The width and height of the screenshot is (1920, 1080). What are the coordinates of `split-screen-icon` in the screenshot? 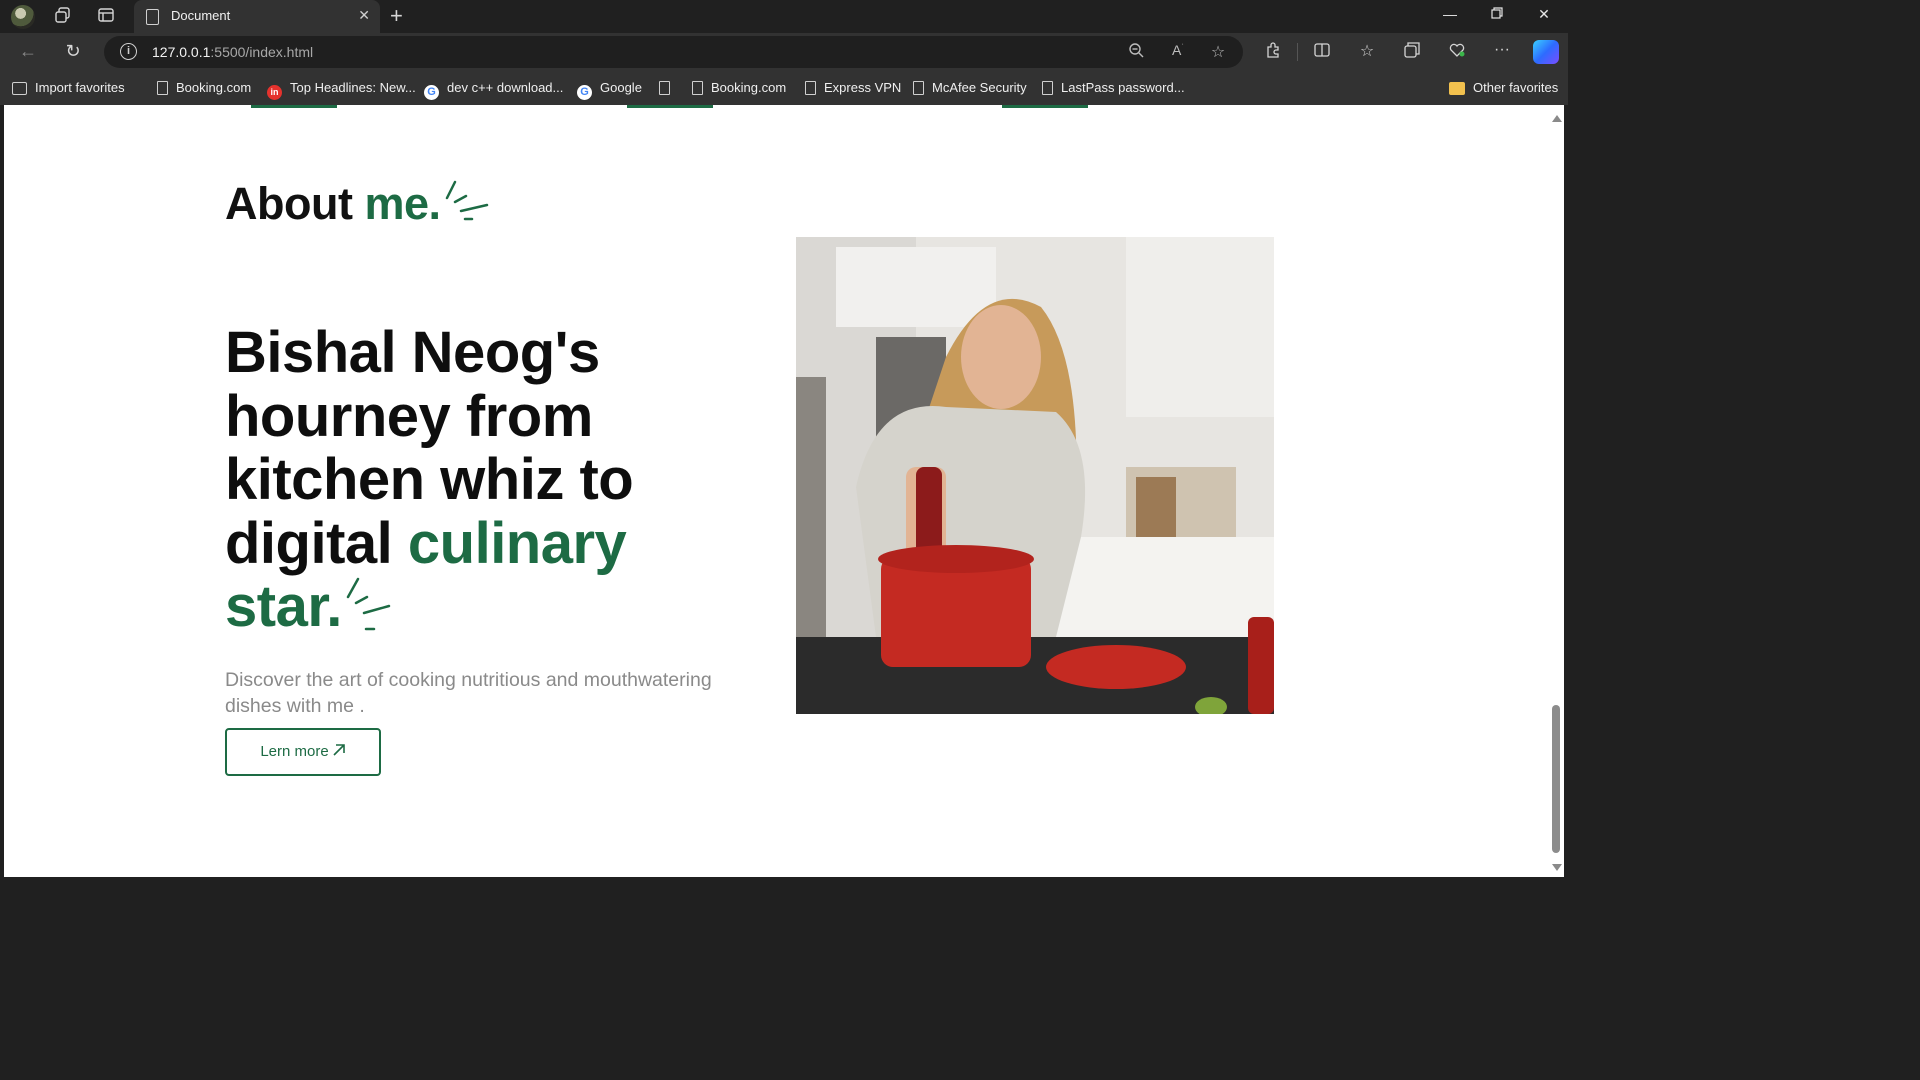 It's located at (1322, 52).